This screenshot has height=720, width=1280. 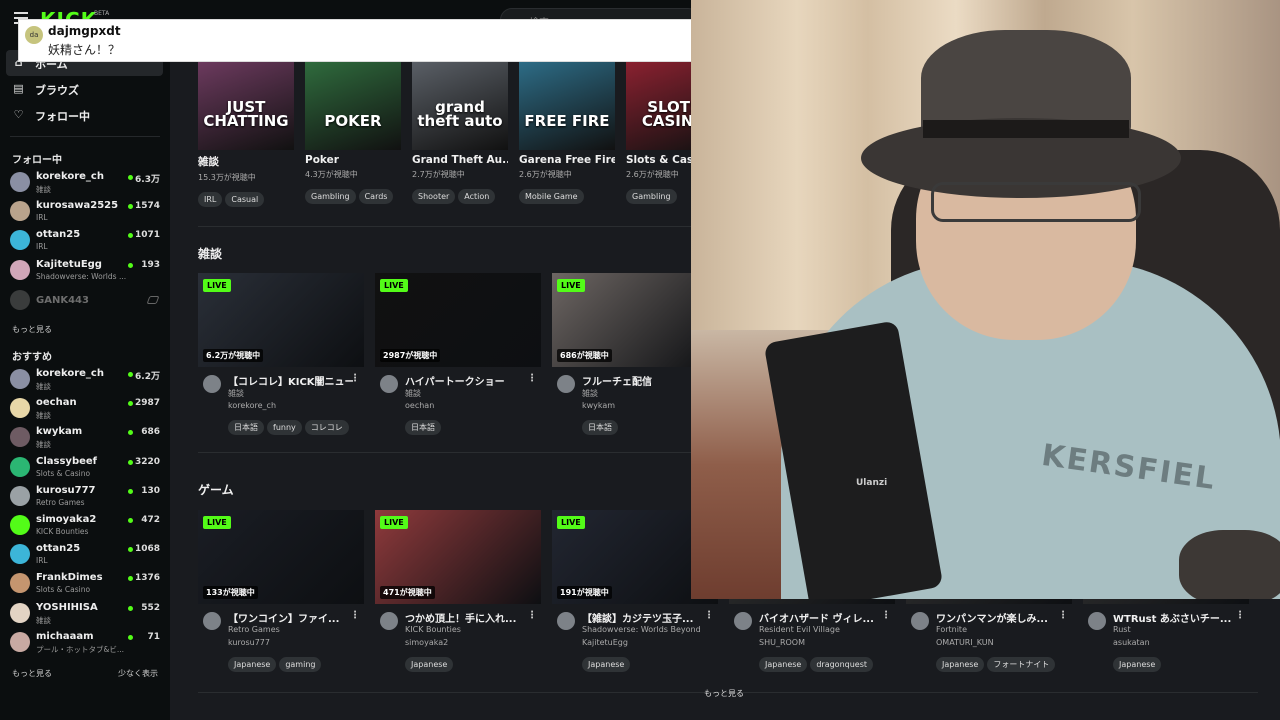 What do you see at coordinates (353, 160) in the screenshot?
I see `category-name: Poker` at bounding box center [353, 160].